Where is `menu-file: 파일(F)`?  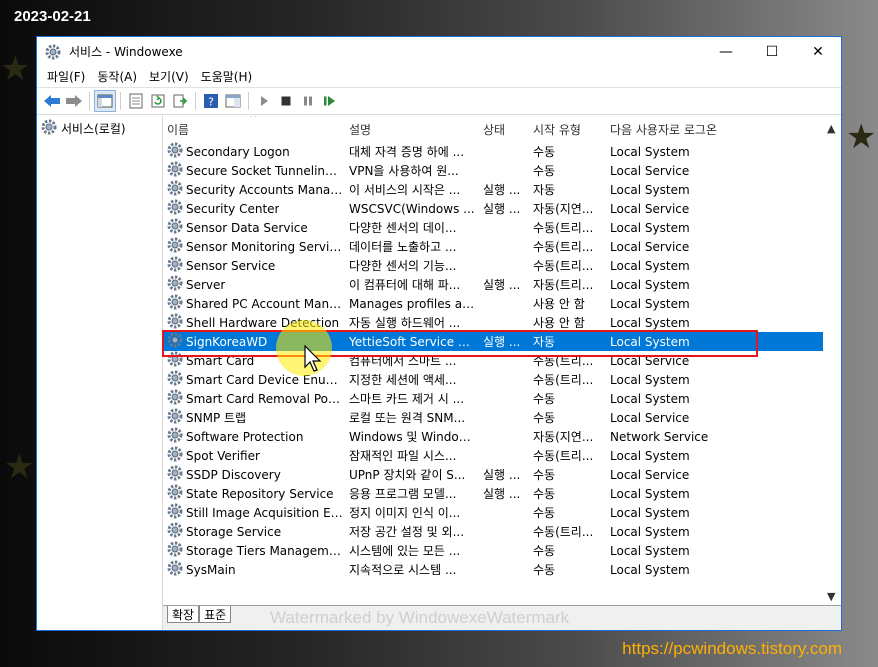 menu-file: 파일(F) is located at coordinates (66, 76).